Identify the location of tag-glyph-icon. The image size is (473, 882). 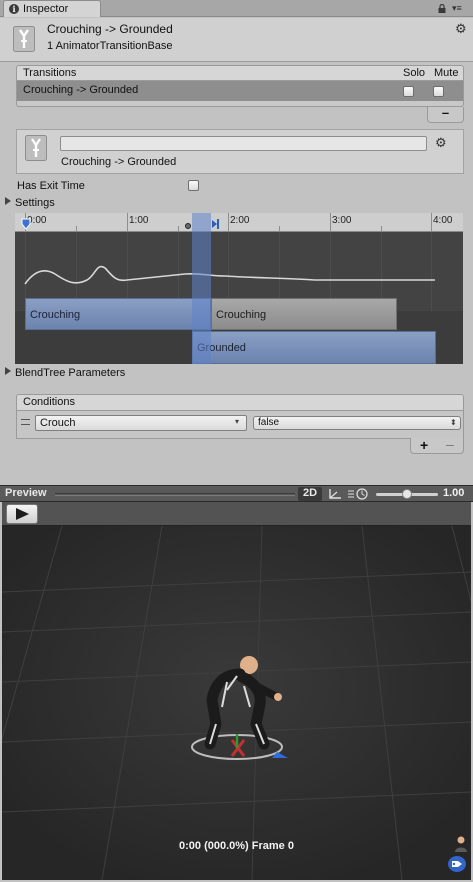
(457, 864).